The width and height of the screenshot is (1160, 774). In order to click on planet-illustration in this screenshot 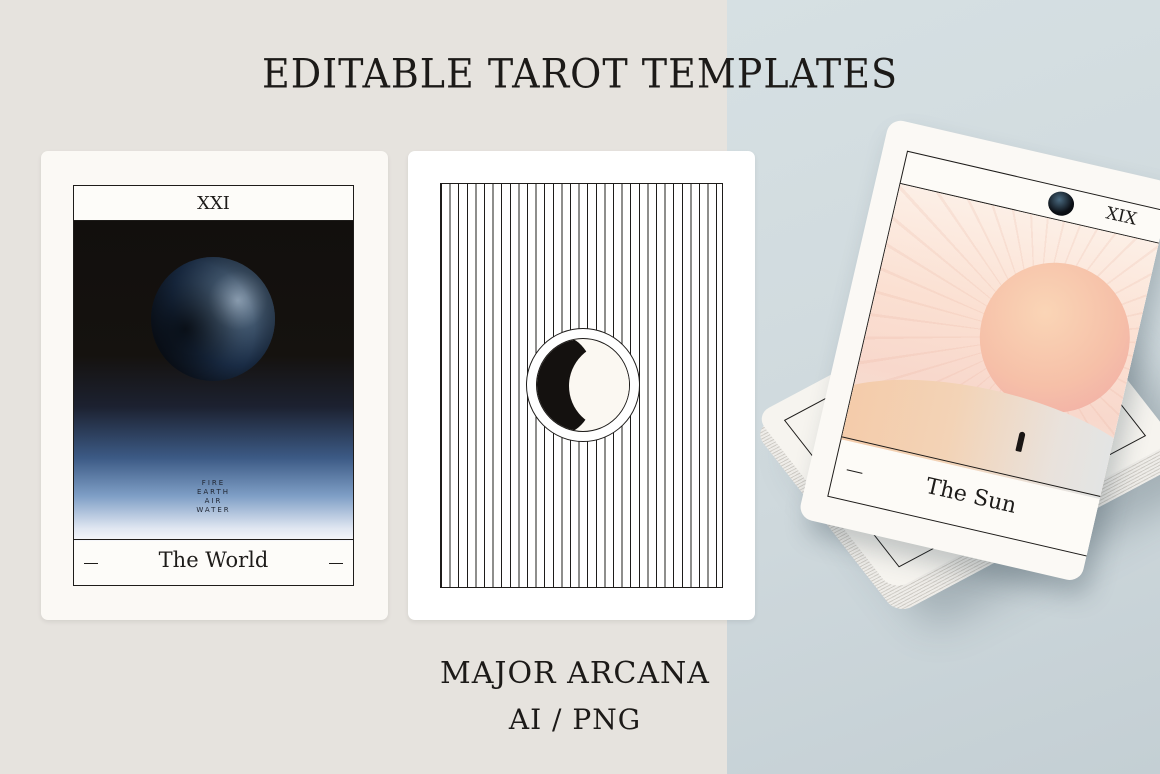, I will do `click(213, 319)`.